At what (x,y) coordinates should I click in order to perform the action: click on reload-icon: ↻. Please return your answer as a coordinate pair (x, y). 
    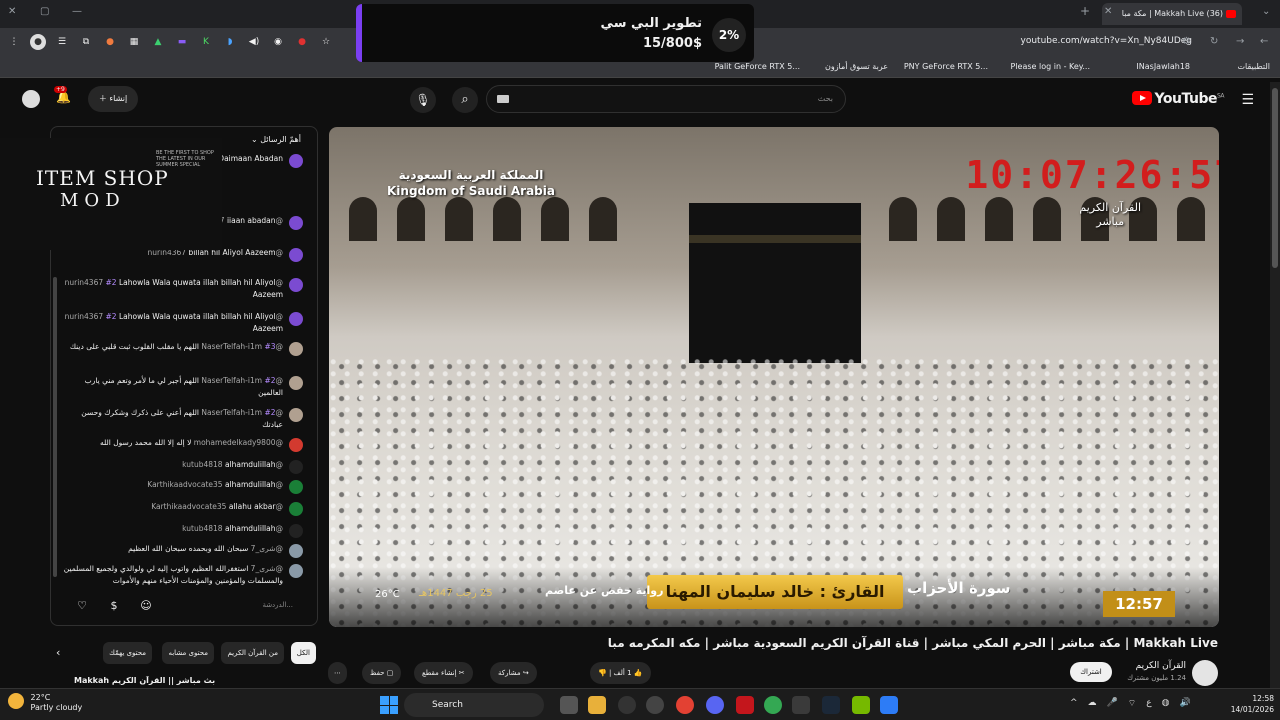
    Looking at the image, I should click on (1214, 41).